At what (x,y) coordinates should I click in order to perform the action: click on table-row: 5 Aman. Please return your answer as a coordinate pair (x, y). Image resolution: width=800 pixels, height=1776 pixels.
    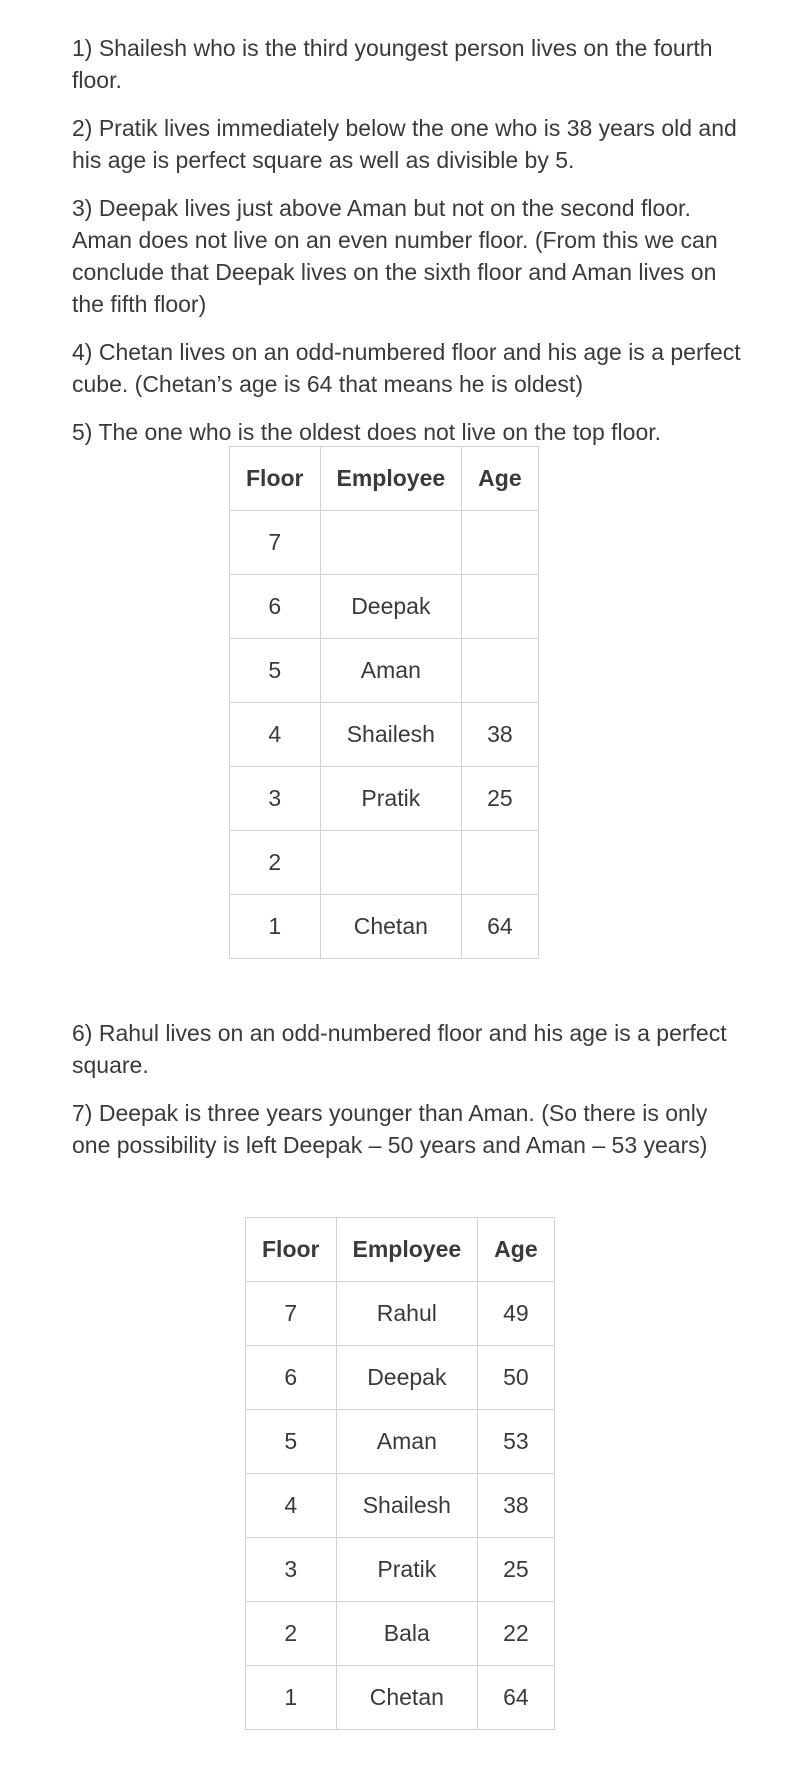
    Looking at the image, I should click on (384, 670).